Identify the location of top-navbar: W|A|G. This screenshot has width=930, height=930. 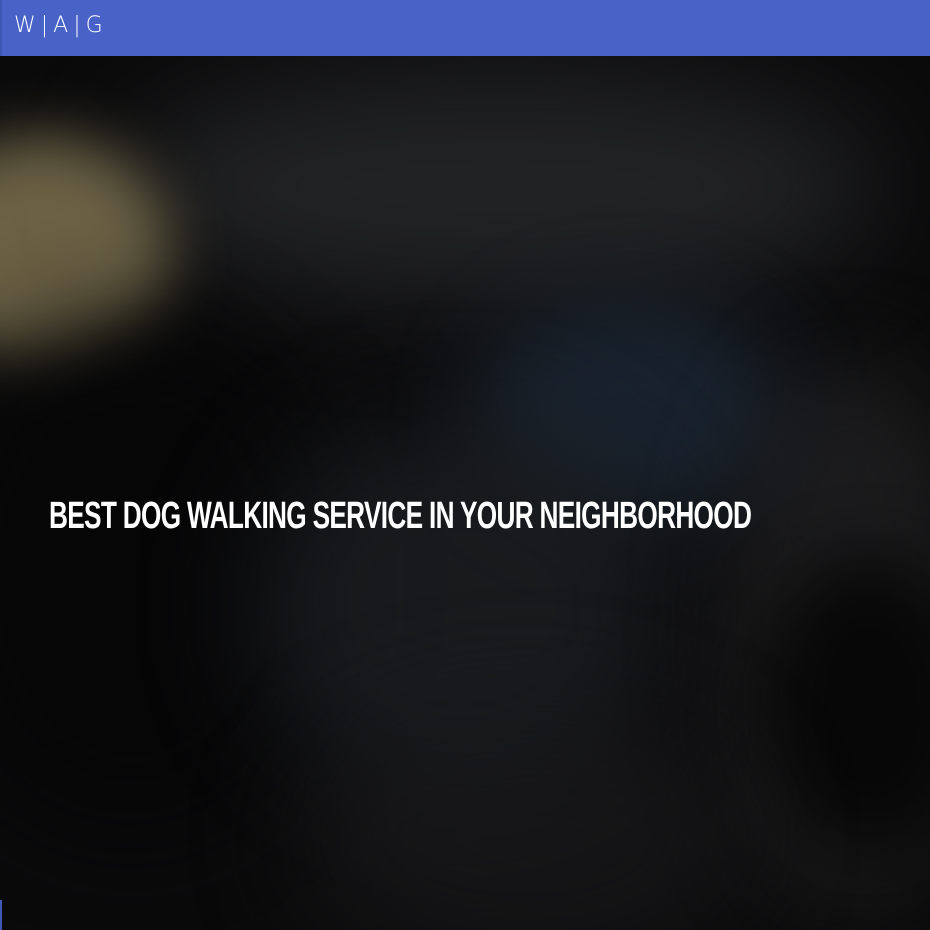
(465, 28).